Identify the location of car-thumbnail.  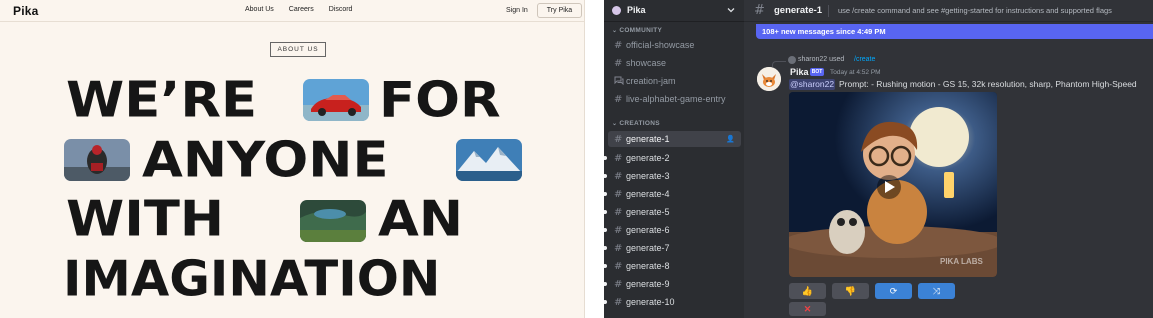
(336, 100).